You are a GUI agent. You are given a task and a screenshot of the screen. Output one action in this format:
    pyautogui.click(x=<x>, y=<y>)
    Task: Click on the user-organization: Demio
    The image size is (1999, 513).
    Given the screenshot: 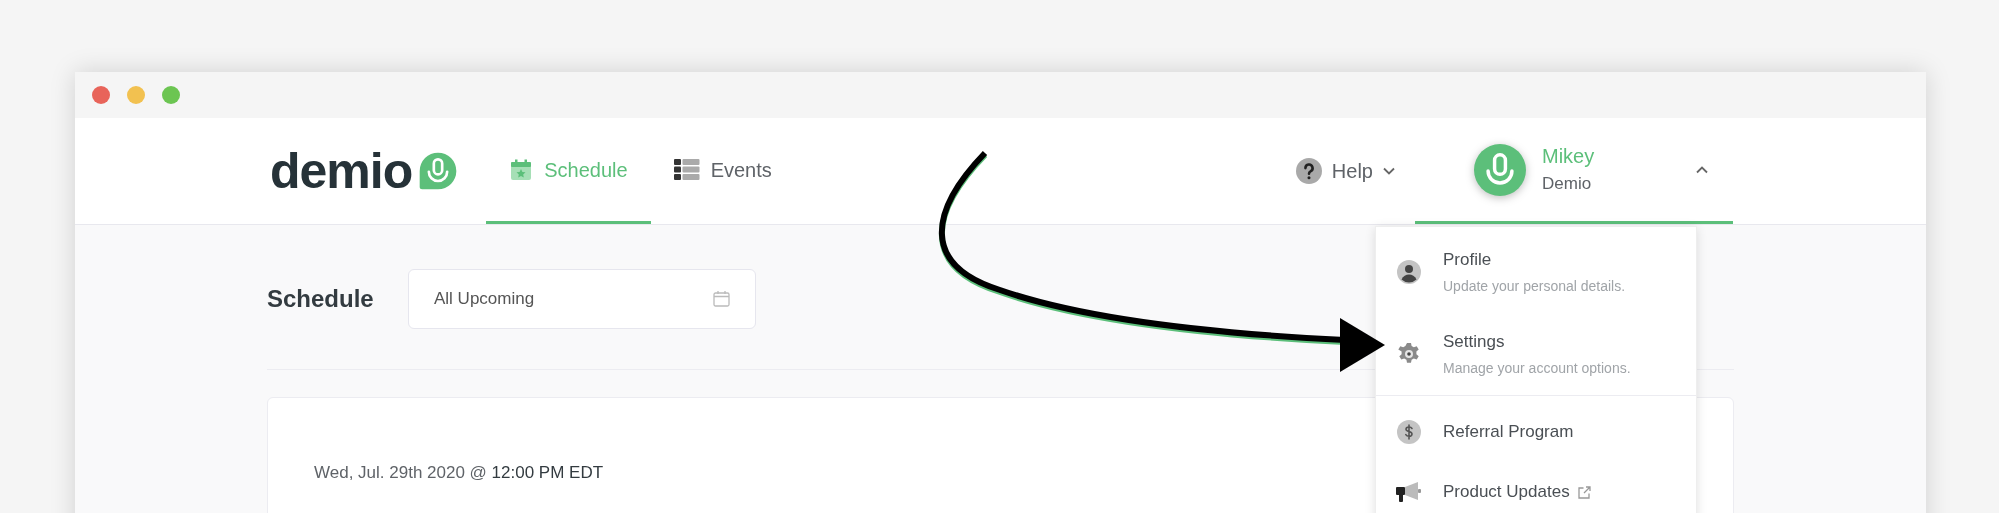 What is the action you would take?
    pyautogui.click(x=1567, y=184)
    